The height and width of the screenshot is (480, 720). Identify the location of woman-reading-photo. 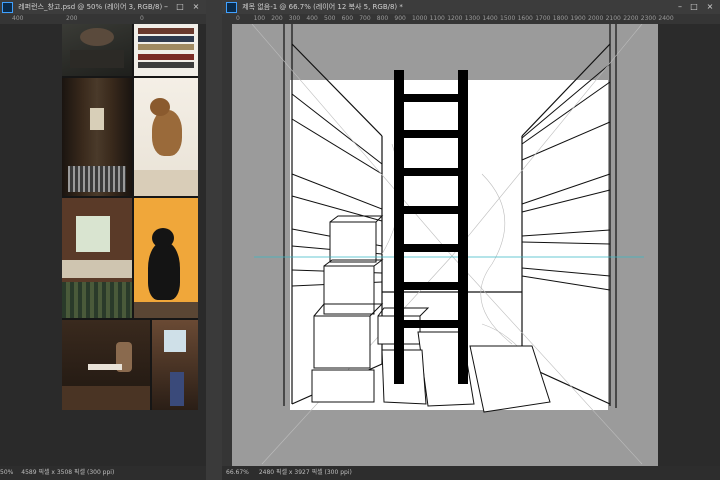
(106, 365).